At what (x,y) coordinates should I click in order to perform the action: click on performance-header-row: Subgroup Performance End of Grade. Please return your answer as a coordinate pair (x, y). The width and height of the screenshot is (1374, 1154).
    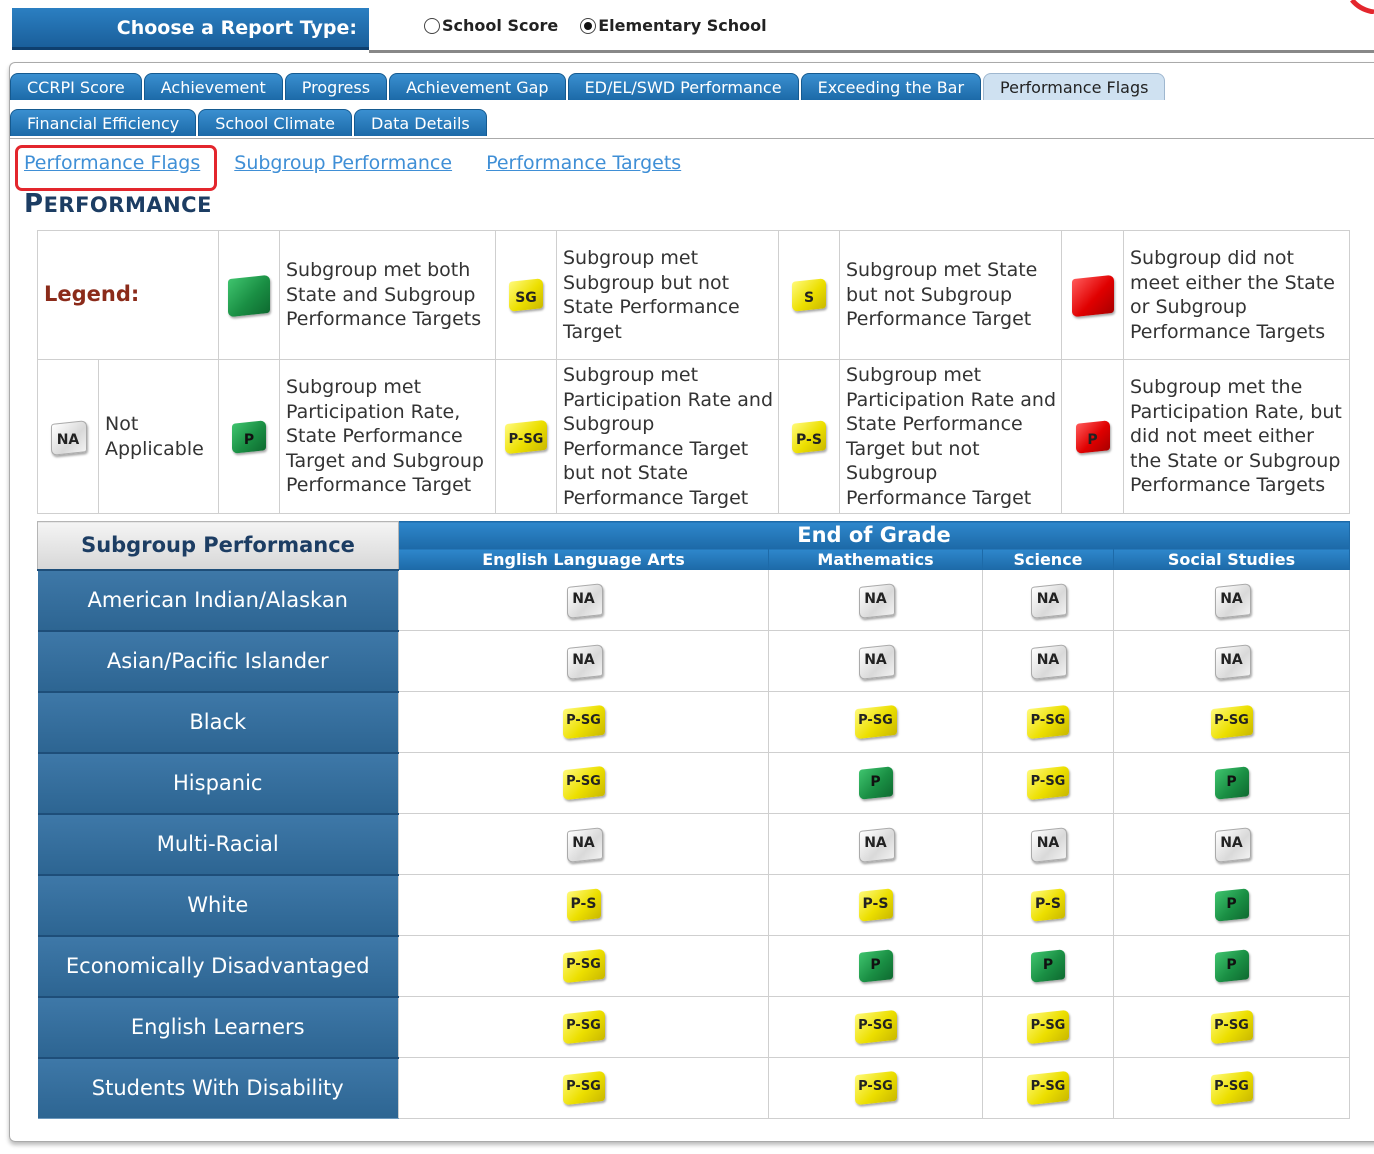
    Looking at the image, I should click on (693, 545).